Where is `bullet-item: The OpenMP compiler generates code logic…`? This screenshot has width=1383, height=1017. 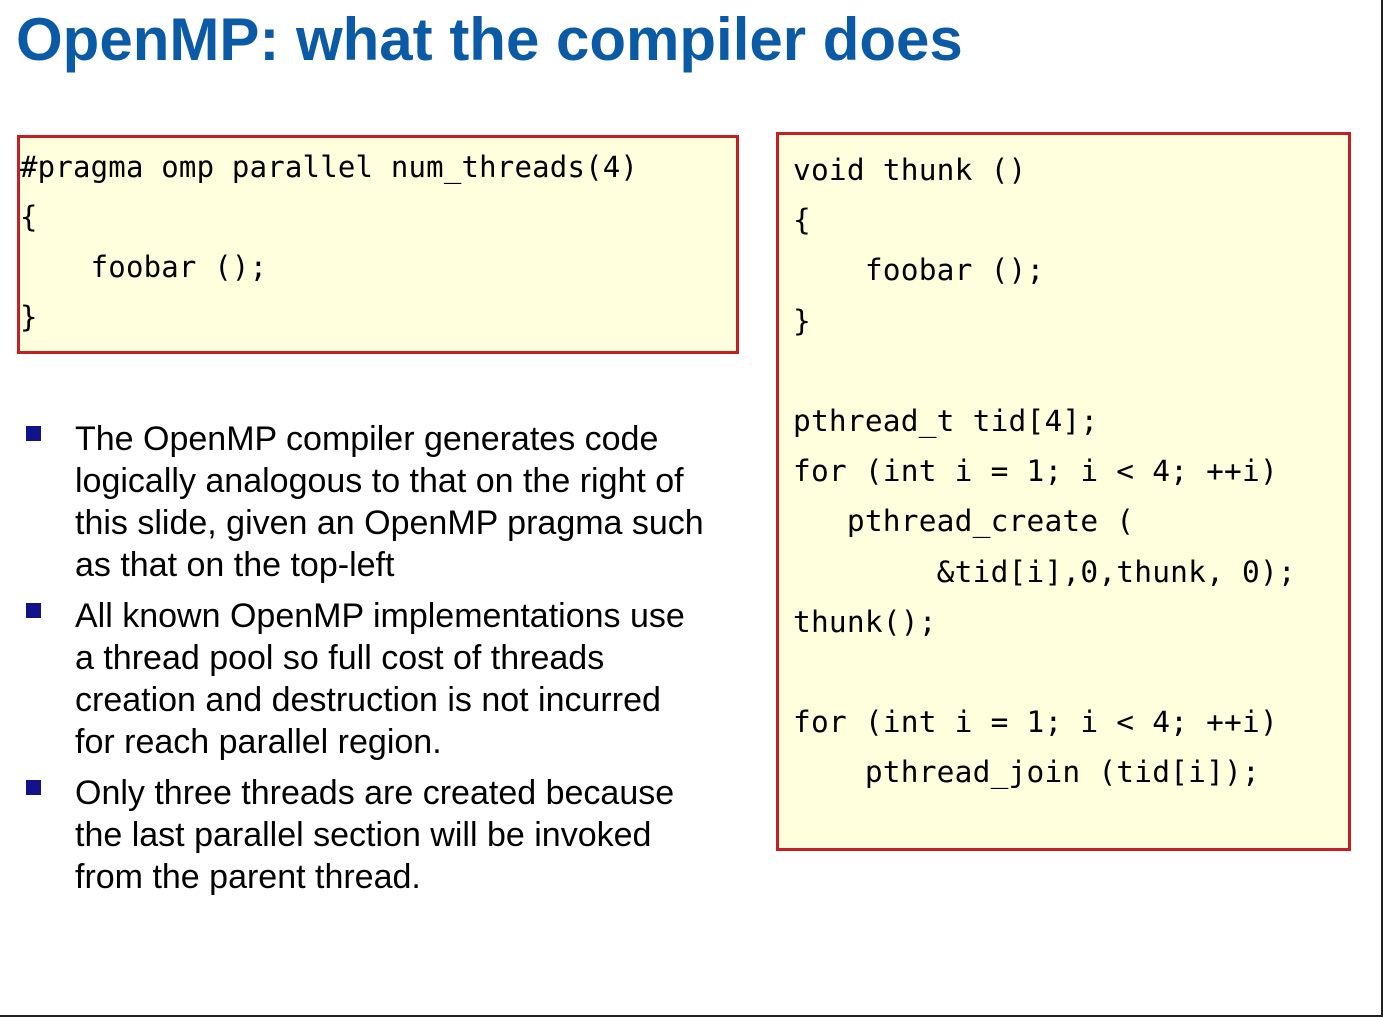
bullet-item: The OpenMP compiler generates code logic… is located at coordinates (364, 502).